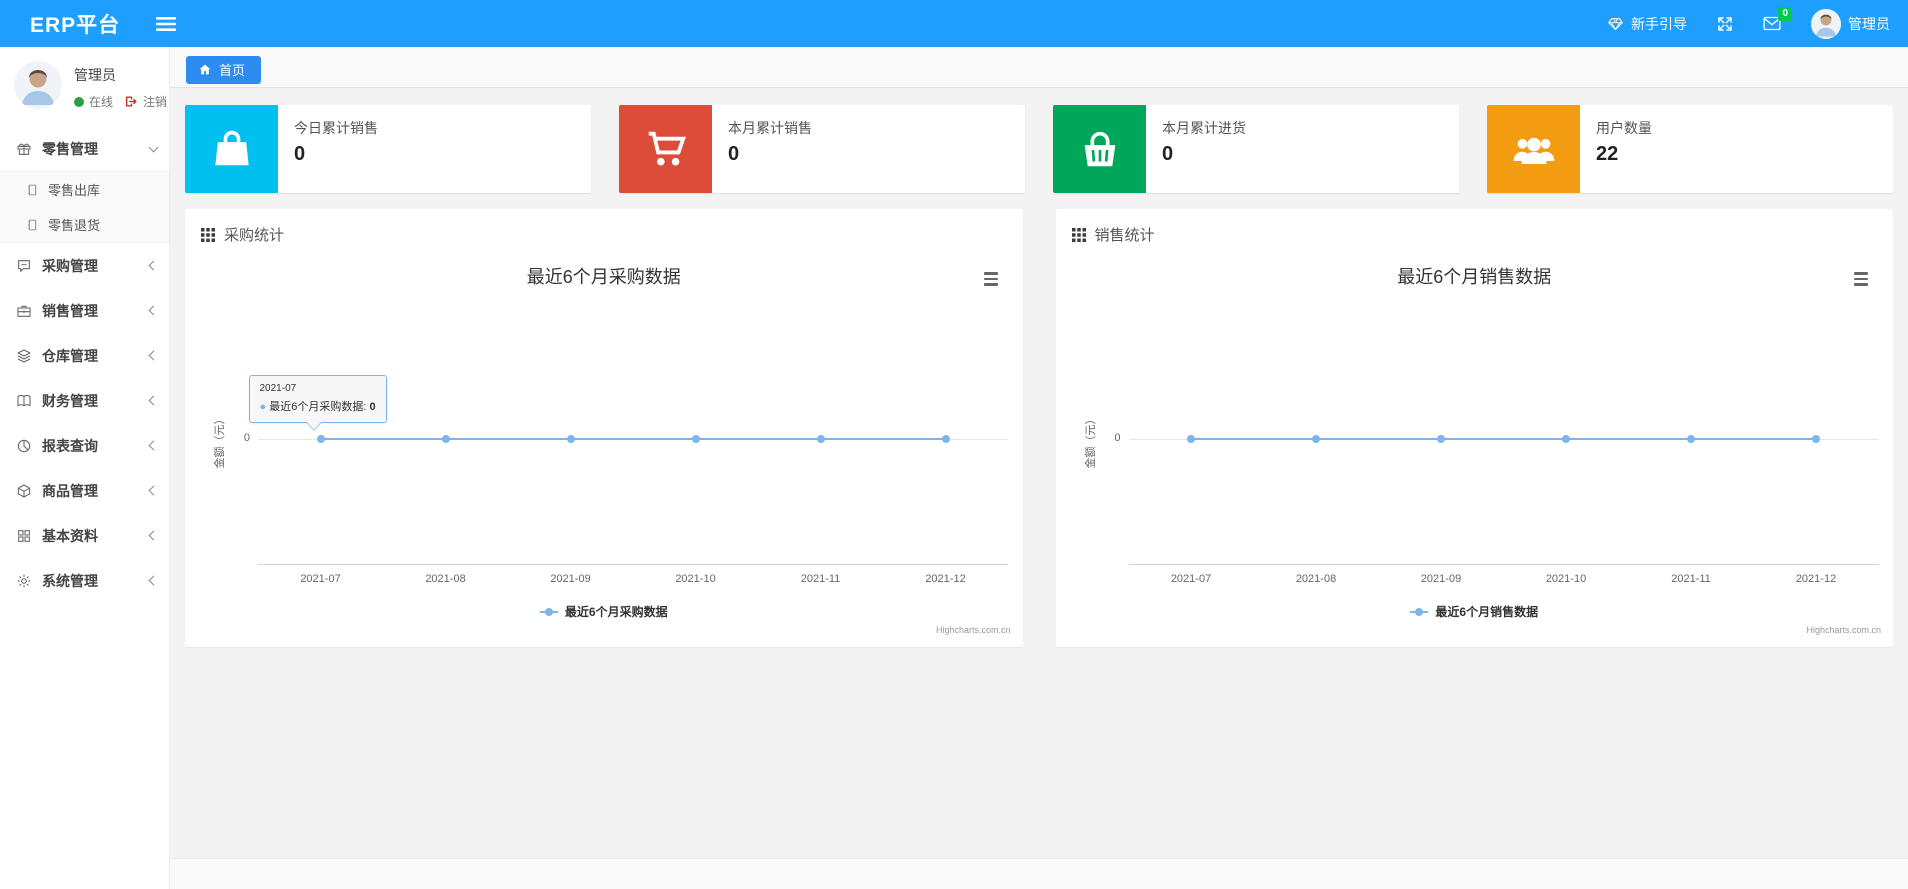 Image resolution: width=1908 pixels, height=889 pixels. I want to click on sidebar-item-retail: 零售管理, so click(84, 148).